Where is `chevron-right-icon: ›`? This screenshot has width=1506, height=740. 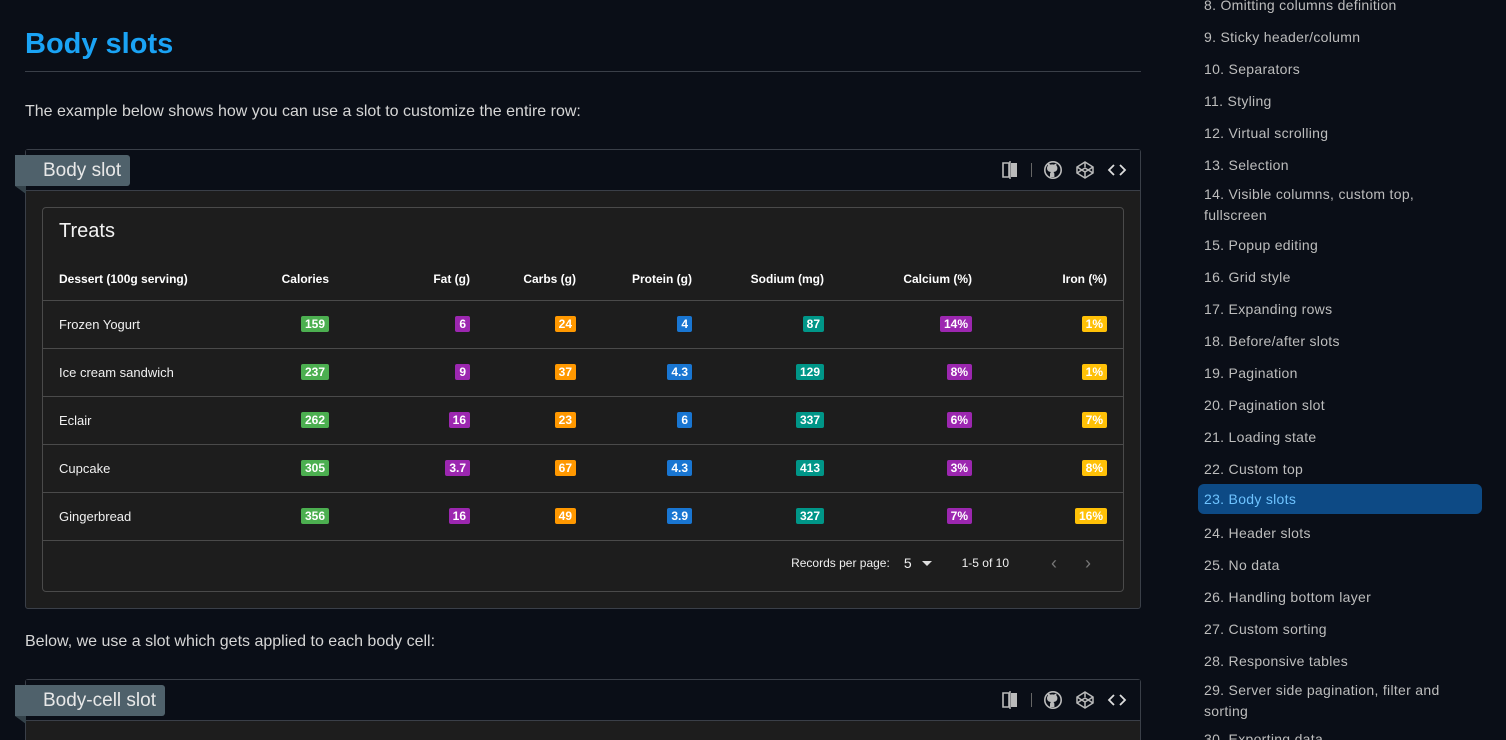 chevron-right-icon: › is located at coordinates (1088, 563).